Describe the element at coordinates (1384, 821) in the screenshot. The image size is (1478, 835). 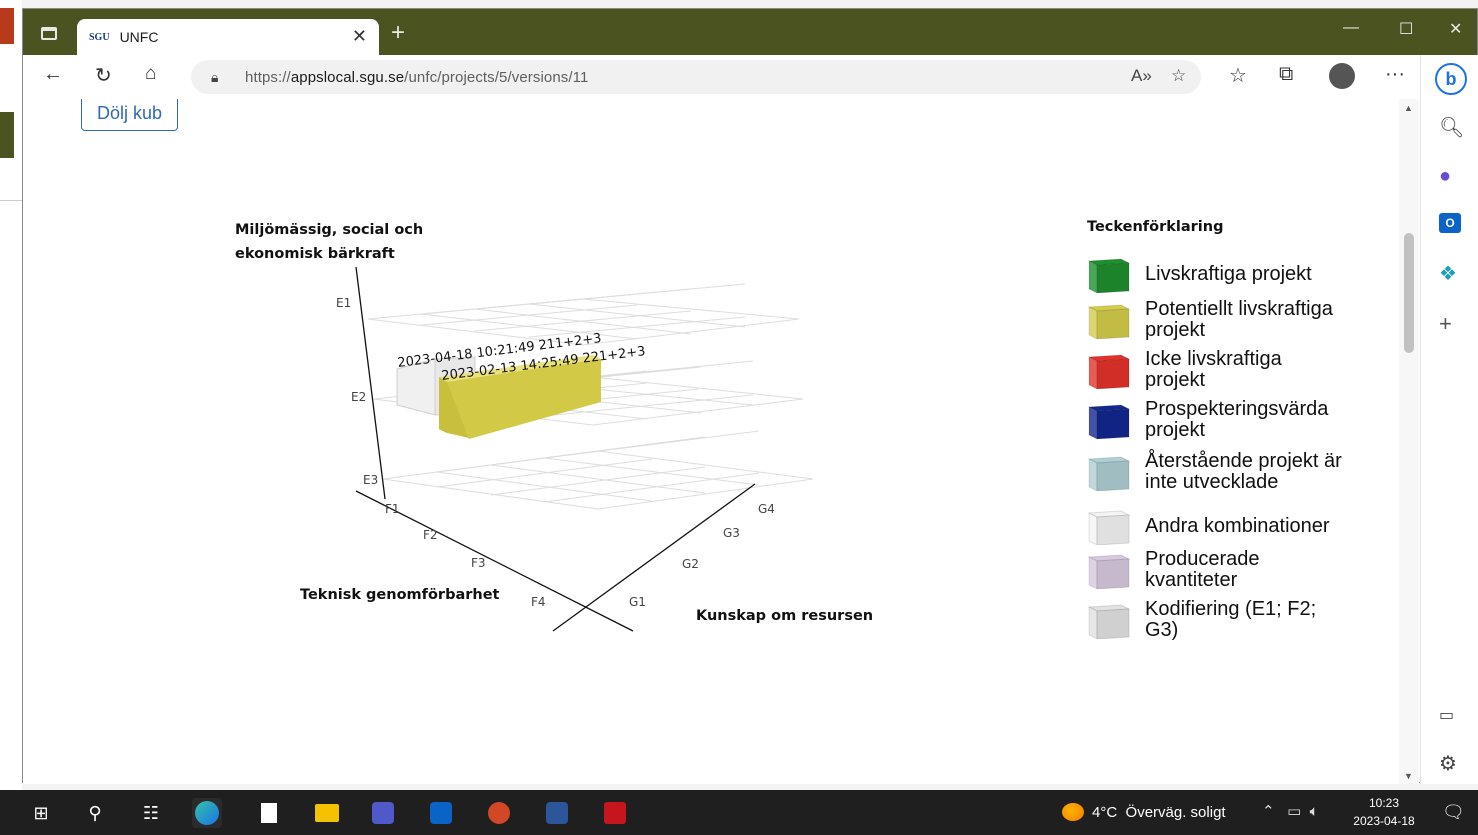
I see `clock-date: 2023-04-18` at that location.